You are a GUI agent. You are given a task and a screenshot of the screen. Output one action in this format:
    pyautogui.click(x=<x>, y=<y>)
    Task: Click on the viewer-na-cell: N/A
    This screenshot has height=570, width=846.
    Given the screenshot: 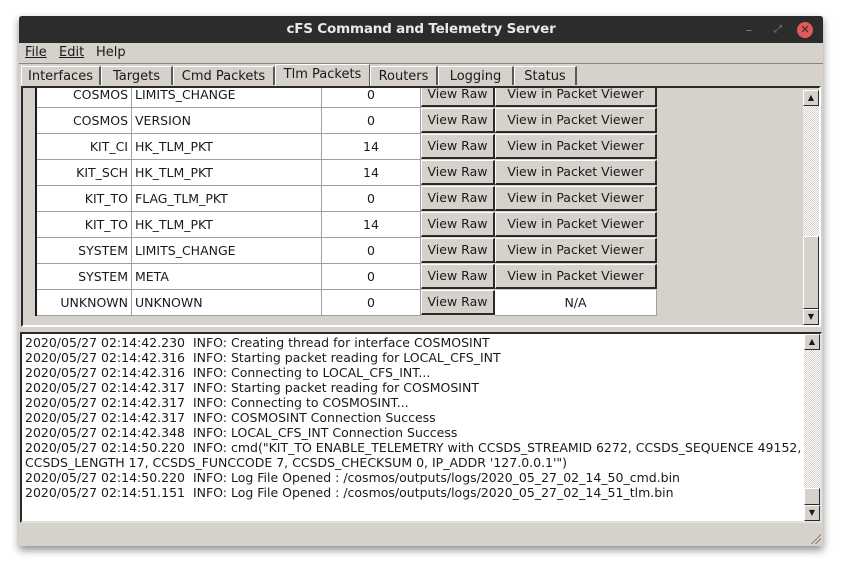 What is the action you would take?
    pyautogui.click(x=576, y=303)
    